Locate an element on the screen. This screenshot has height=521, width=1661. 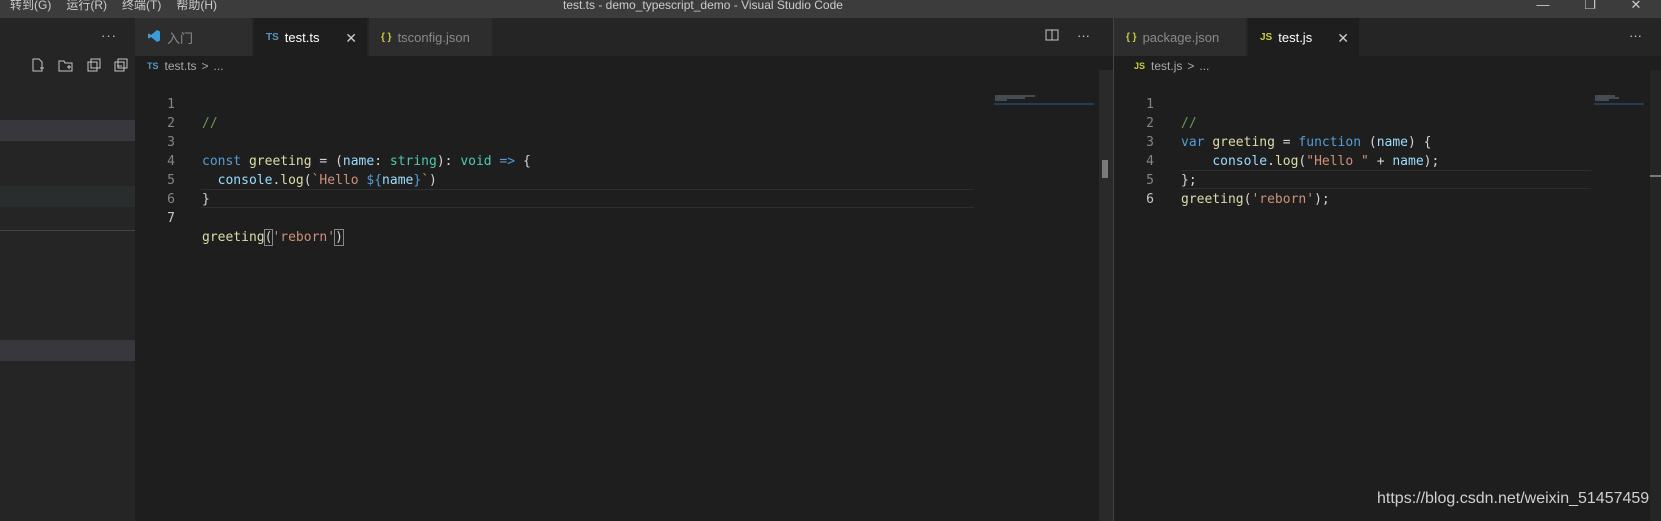
sidebar-more-button: ··· is located at coordinates (109, 35).